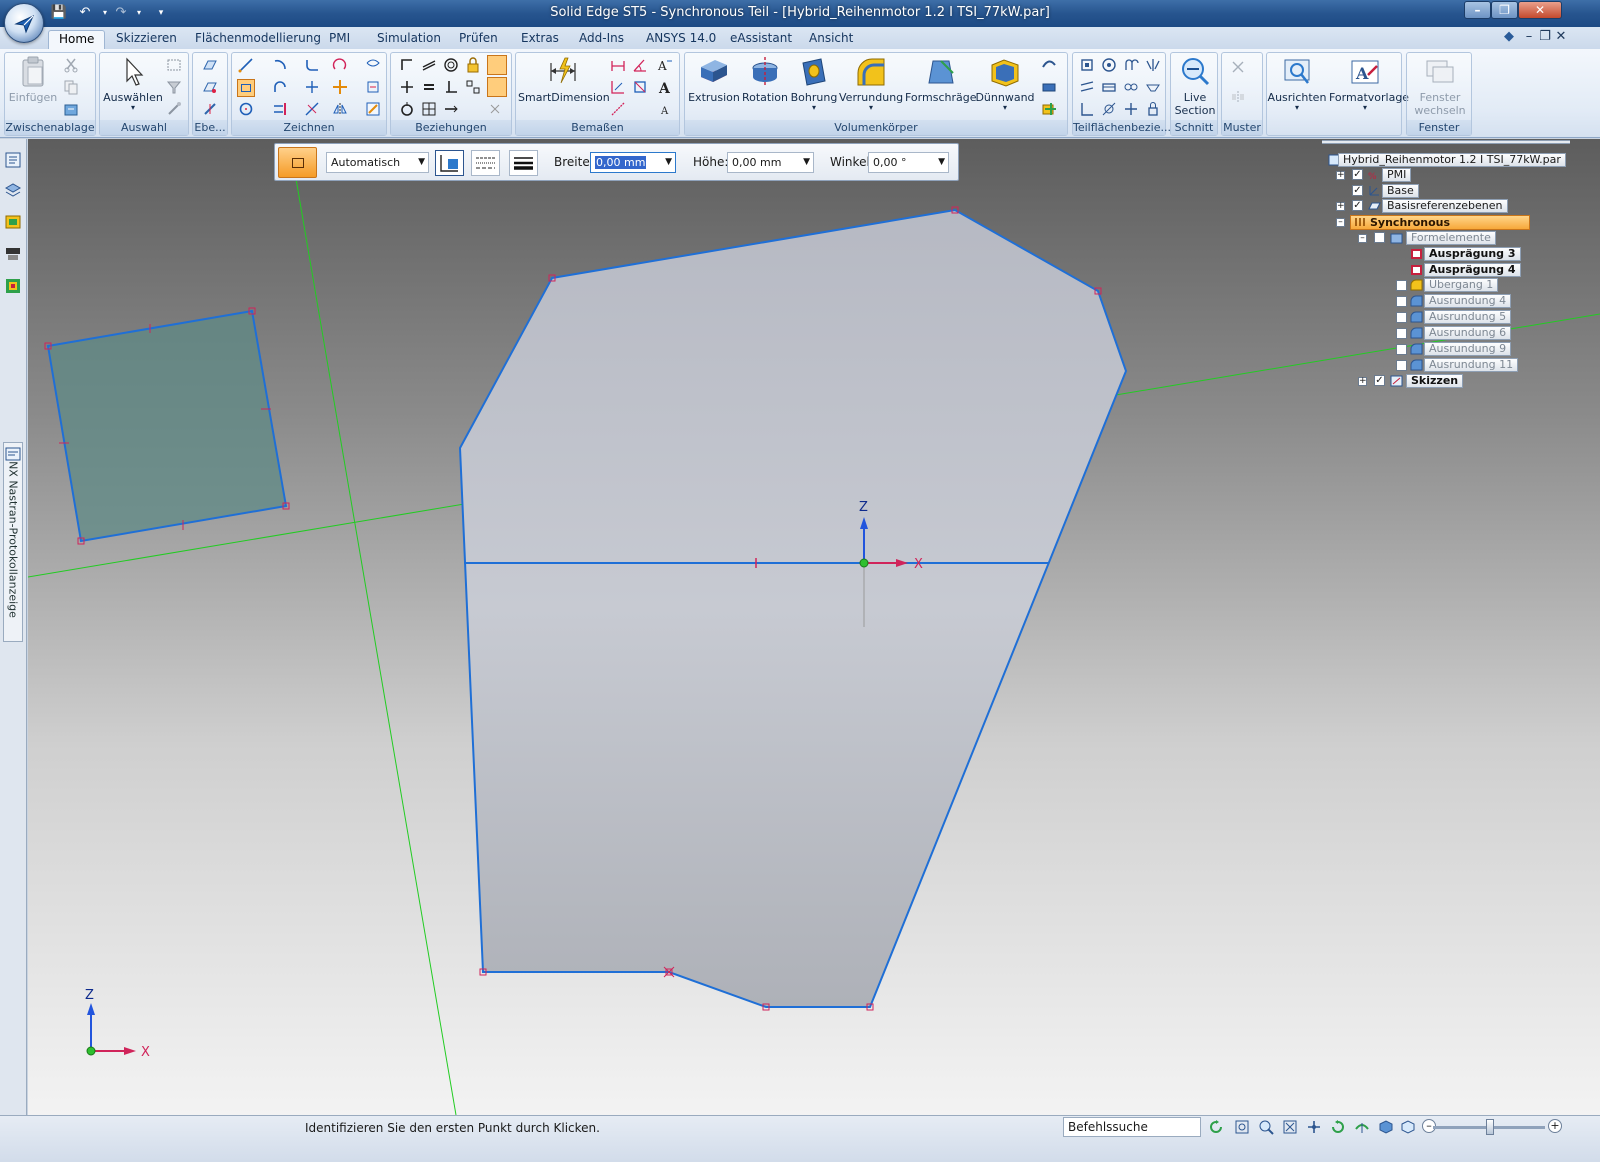 This screenshot has height=1162, width=1600. What do you see at coordinates (814, 83) in the screenshot?
I see `bohrung-button: Bohrung ▾` at bounding box center [814, 83].